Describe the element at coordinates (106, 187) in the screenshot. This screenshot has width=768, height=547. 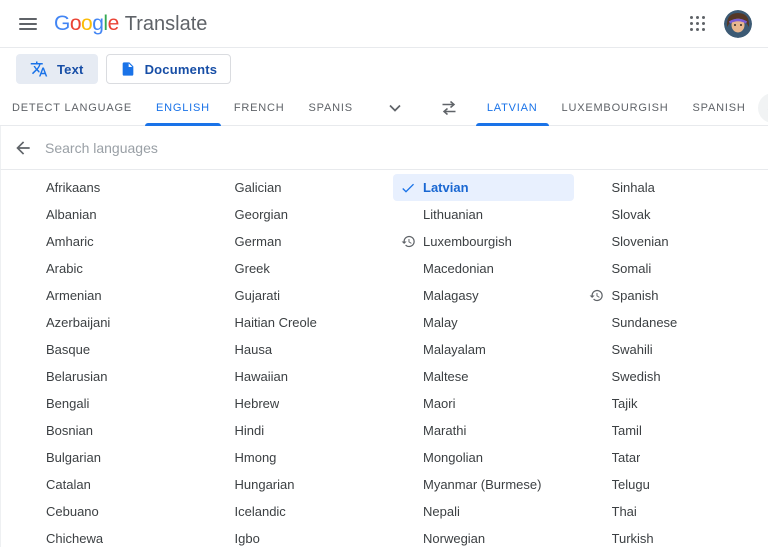
I see `language-option-afrikaans: Afrikaans` at that location.